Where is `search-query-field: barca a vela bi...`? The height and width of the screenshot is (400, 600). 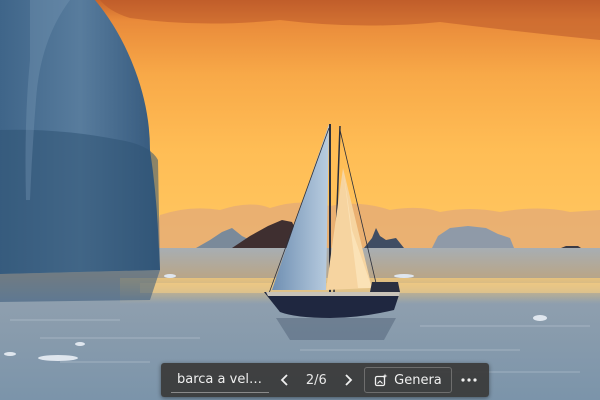
search-query-field: barca a vela bi... is located at coordinates (220, 380).